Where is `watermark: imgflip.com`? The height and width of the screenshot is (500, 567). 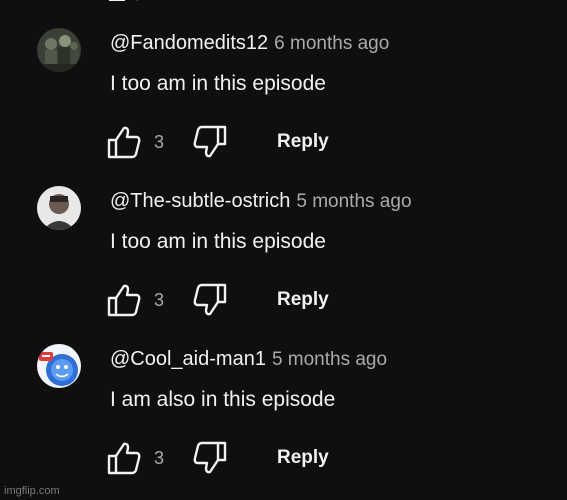
watermark: imgflip.com is located at coordinates (32, 491).